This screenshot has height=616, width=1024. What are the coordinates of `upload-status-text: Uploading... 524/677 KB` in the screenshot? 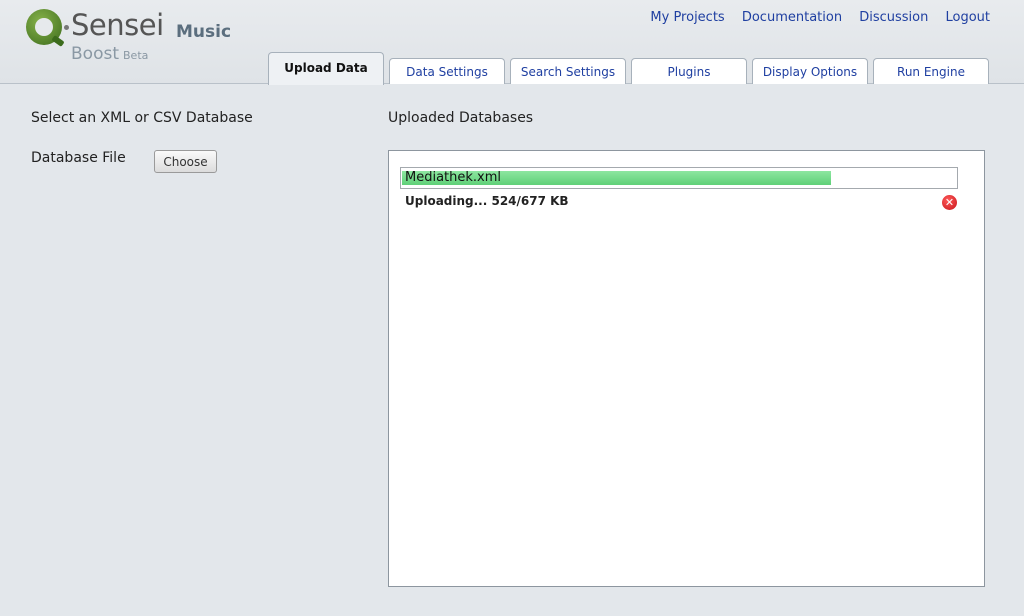 It's located at (487, 201).